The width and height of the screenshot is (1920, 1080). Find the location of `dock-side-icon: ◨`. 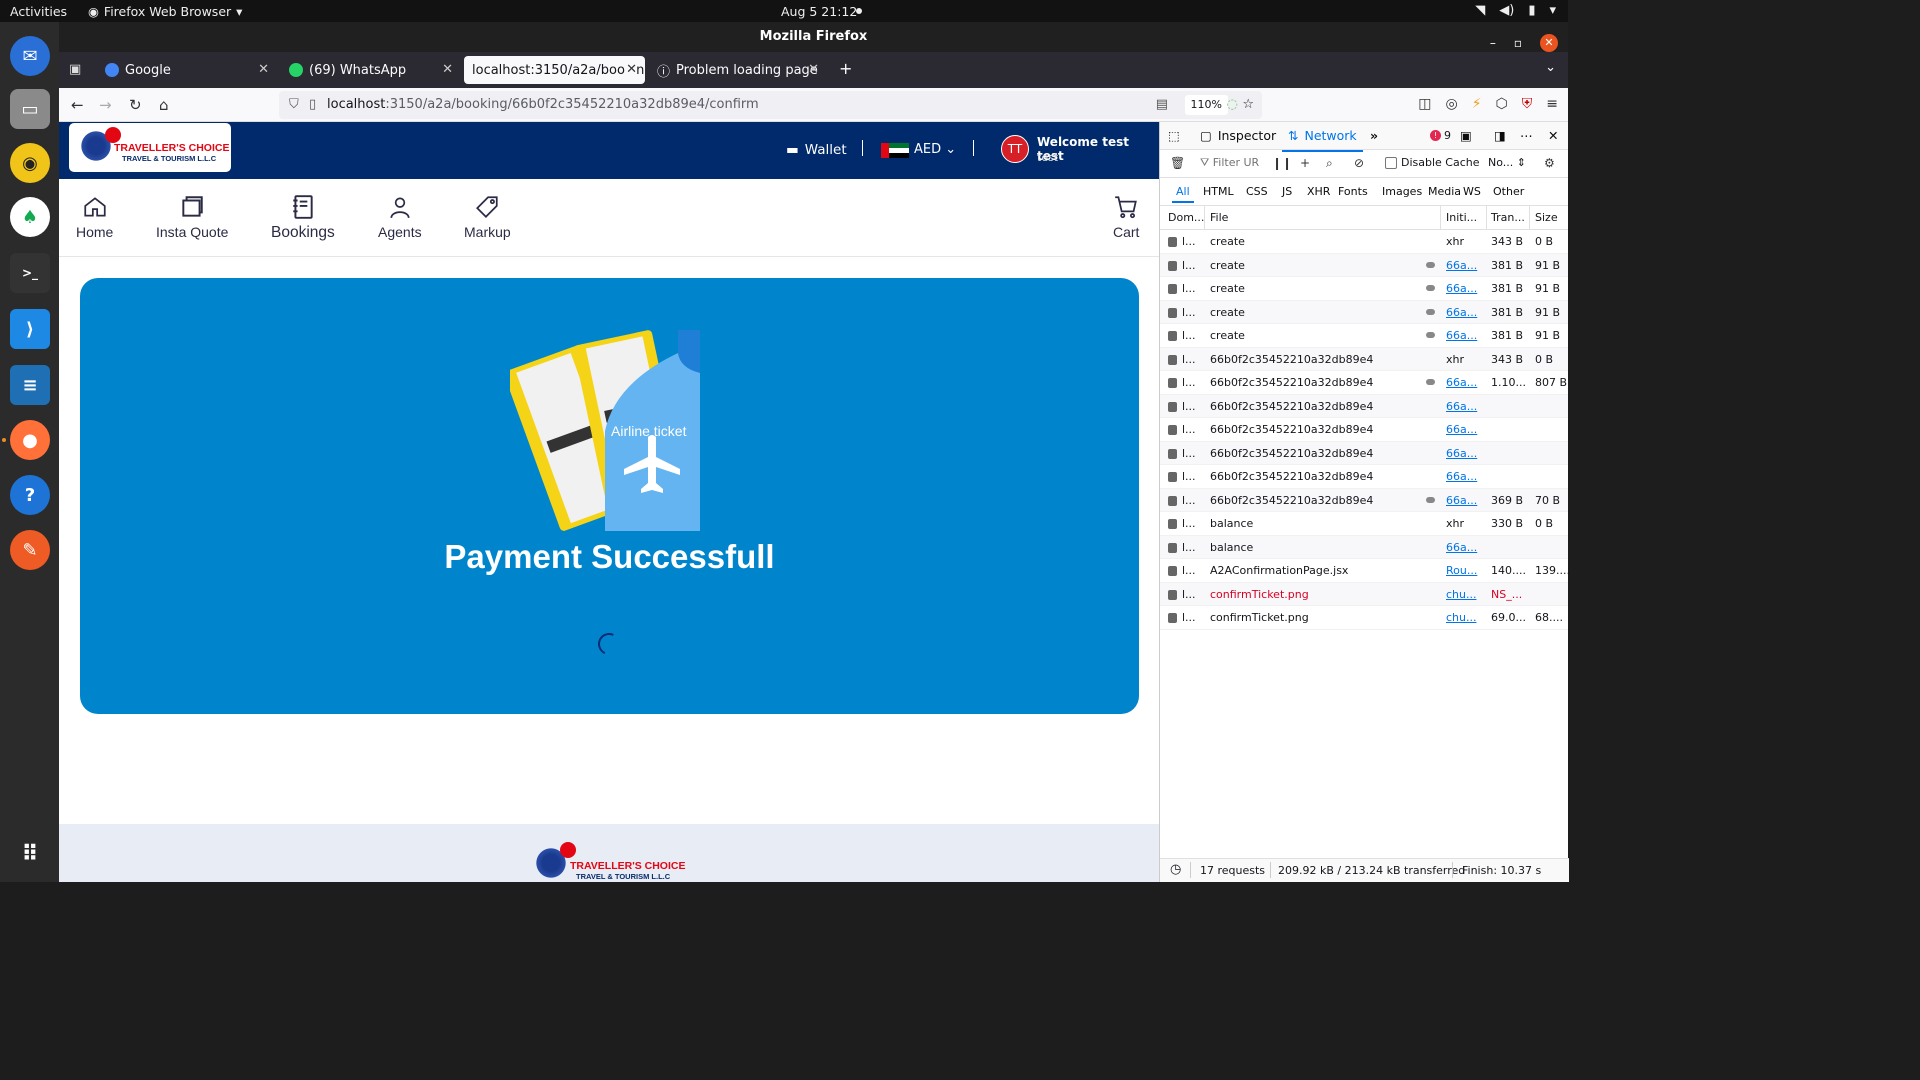

dock-side-icon: ◨ is located at coordinates (1500, 135).